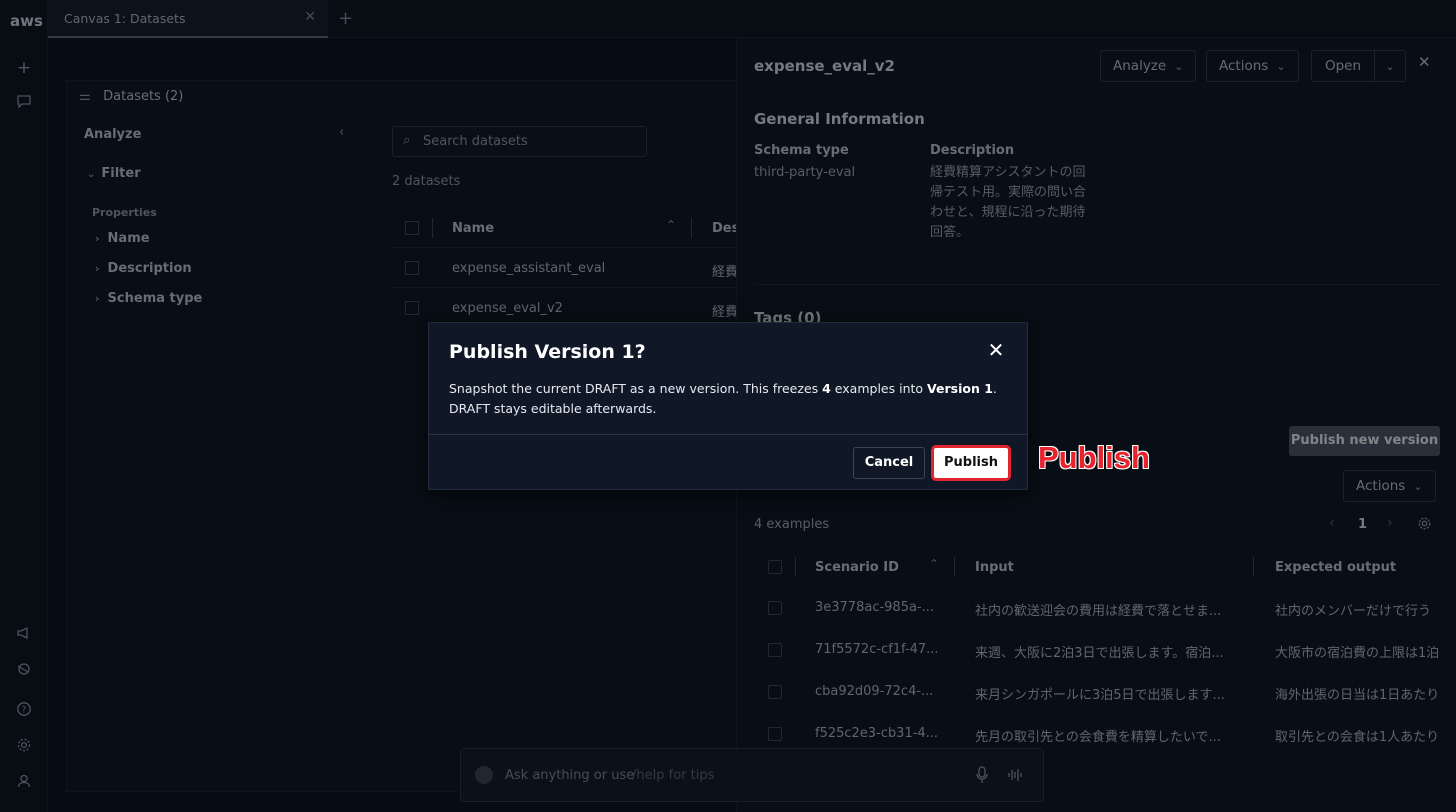 Image resolution: width=1456 pixels, height=812 pixels. I want to click on dialog-title: Publish Version 1?, so click(547, 352).